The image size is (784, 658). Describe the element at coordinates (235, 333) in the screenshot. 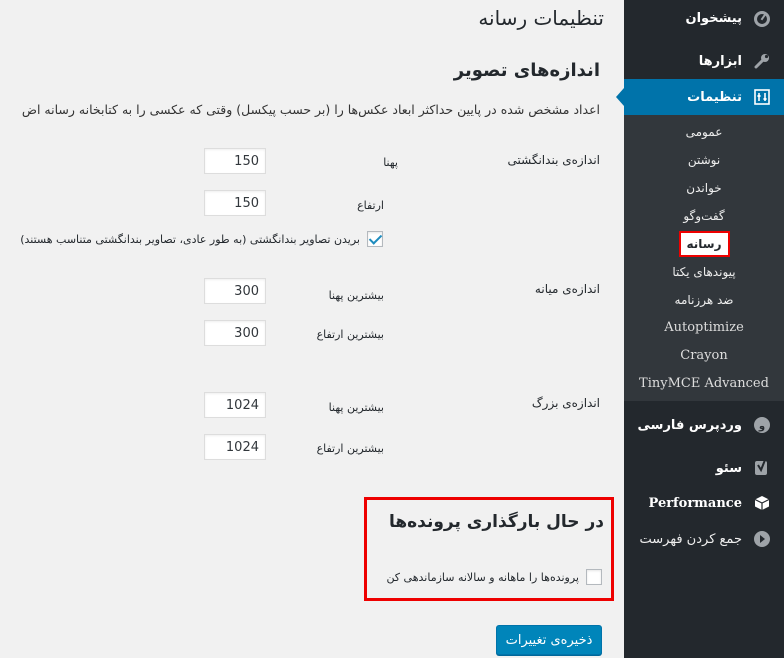

I see `medium-max-height-input` at that location.